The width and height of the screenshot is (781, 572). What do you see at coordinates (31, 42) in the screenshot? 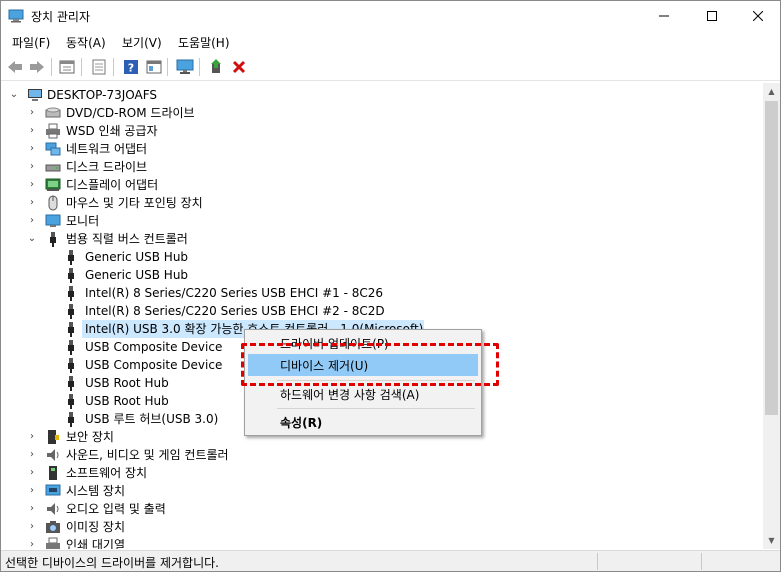
I see `menu-file: 파일(F)` at bounding box center [31, 42].